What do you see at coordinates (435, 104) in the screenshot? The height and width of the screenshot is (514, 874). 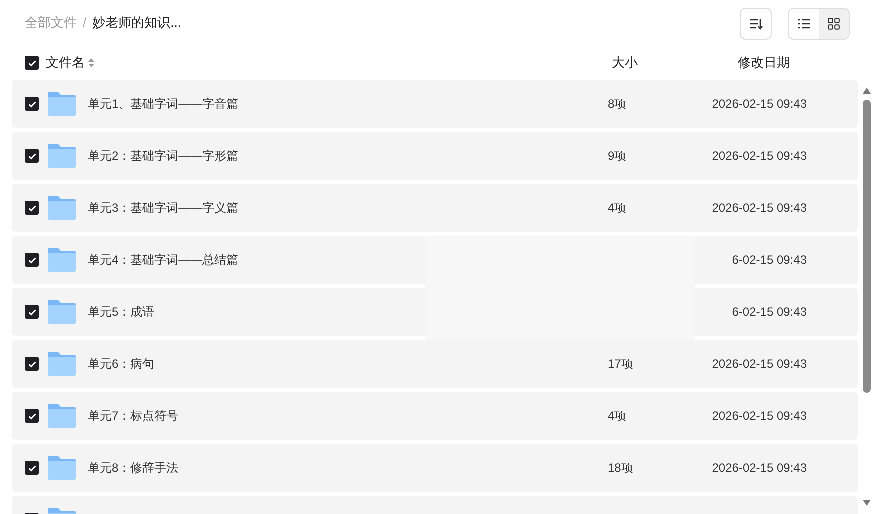 I see `file-row: 单元1、基础字词——字音篇 8项 2026-02-15 09:43` at bounding box center [435, 104].